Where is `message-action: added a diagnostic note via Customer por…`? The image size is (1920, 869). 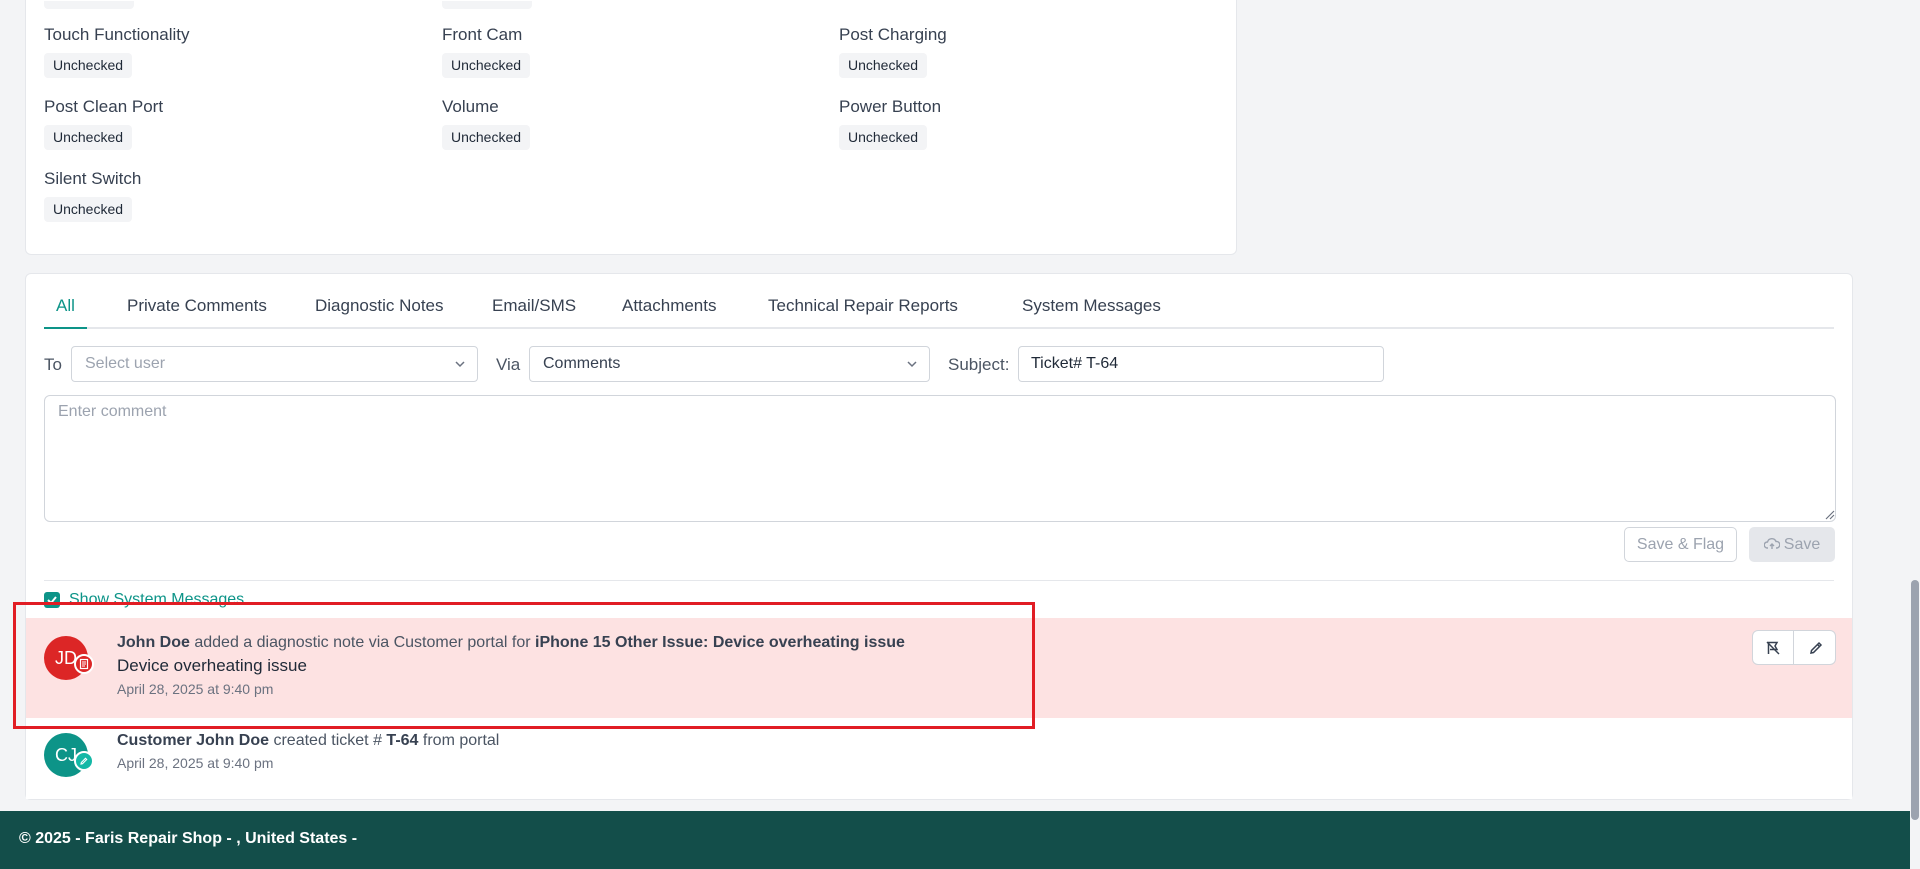
message-action: added a diagnostic note via Customer por… is located at coordinates (362, 642).